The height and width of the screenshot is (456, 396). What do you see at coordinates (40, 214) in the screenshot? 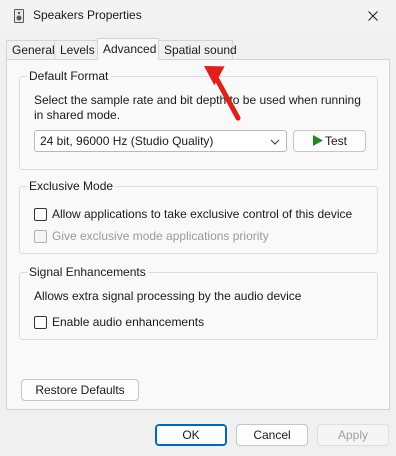
I see `allow-exclusive-control-checkbox` at bounding box center [40, 214].